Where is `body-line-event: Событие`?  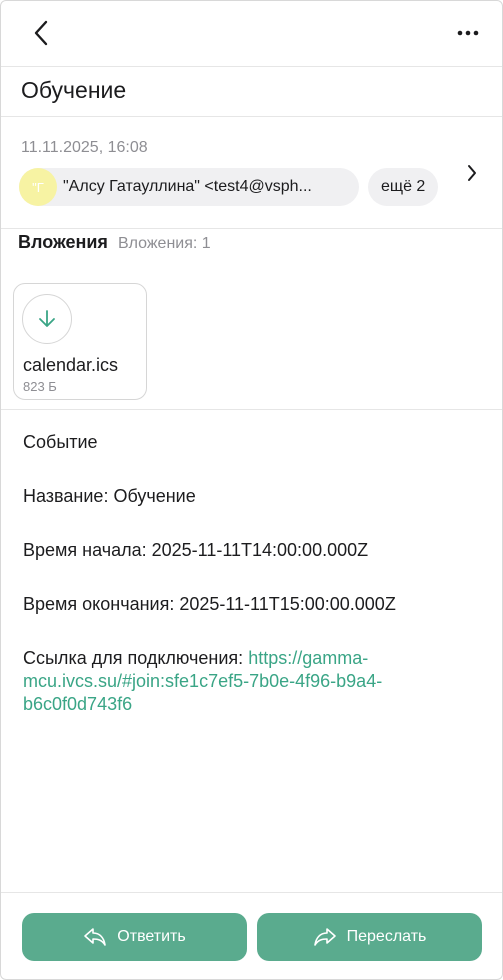
body-line-event: Событие is located at coordinates (60, 442).